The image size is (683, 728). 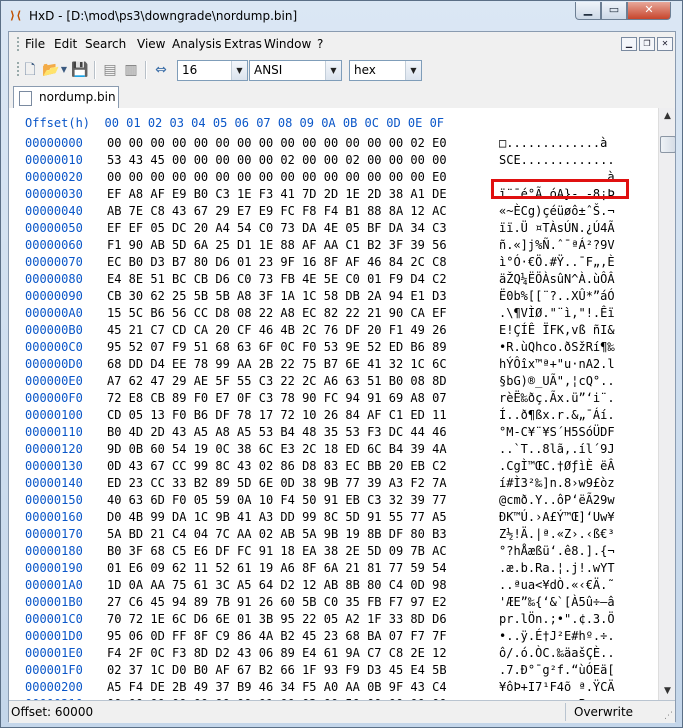 I want to click on menu-edit: Edit, so click(x=65, y=44).